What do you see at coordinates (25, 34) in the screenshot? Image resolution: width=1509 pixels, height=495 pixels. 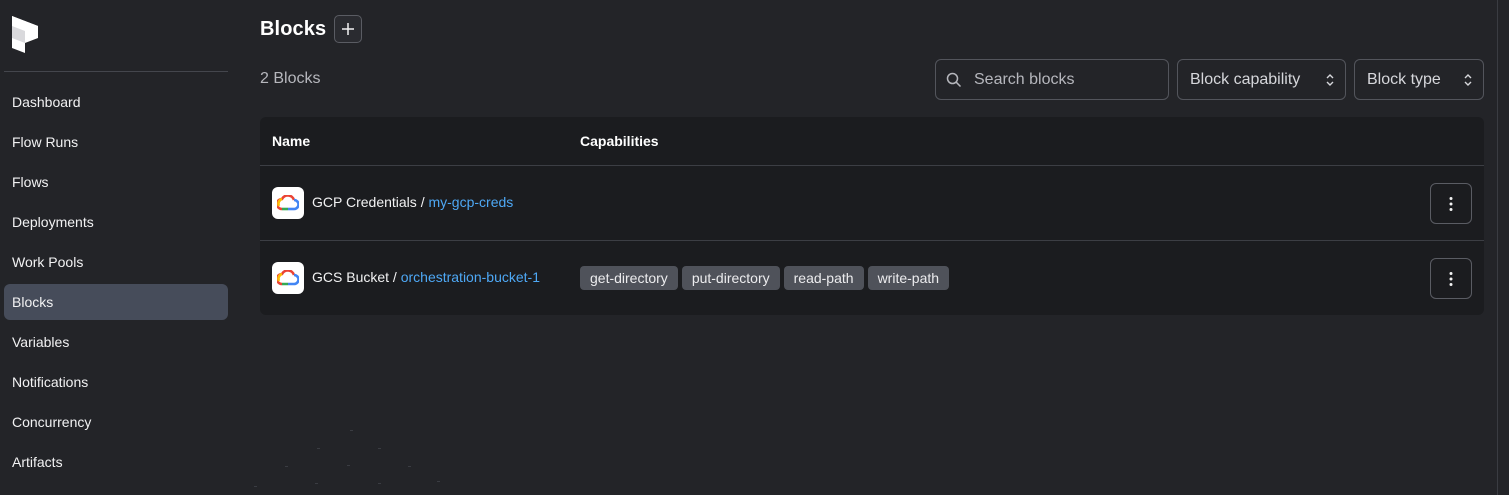 I see `prefect-logo-icon` at bounding box center [25, 34].